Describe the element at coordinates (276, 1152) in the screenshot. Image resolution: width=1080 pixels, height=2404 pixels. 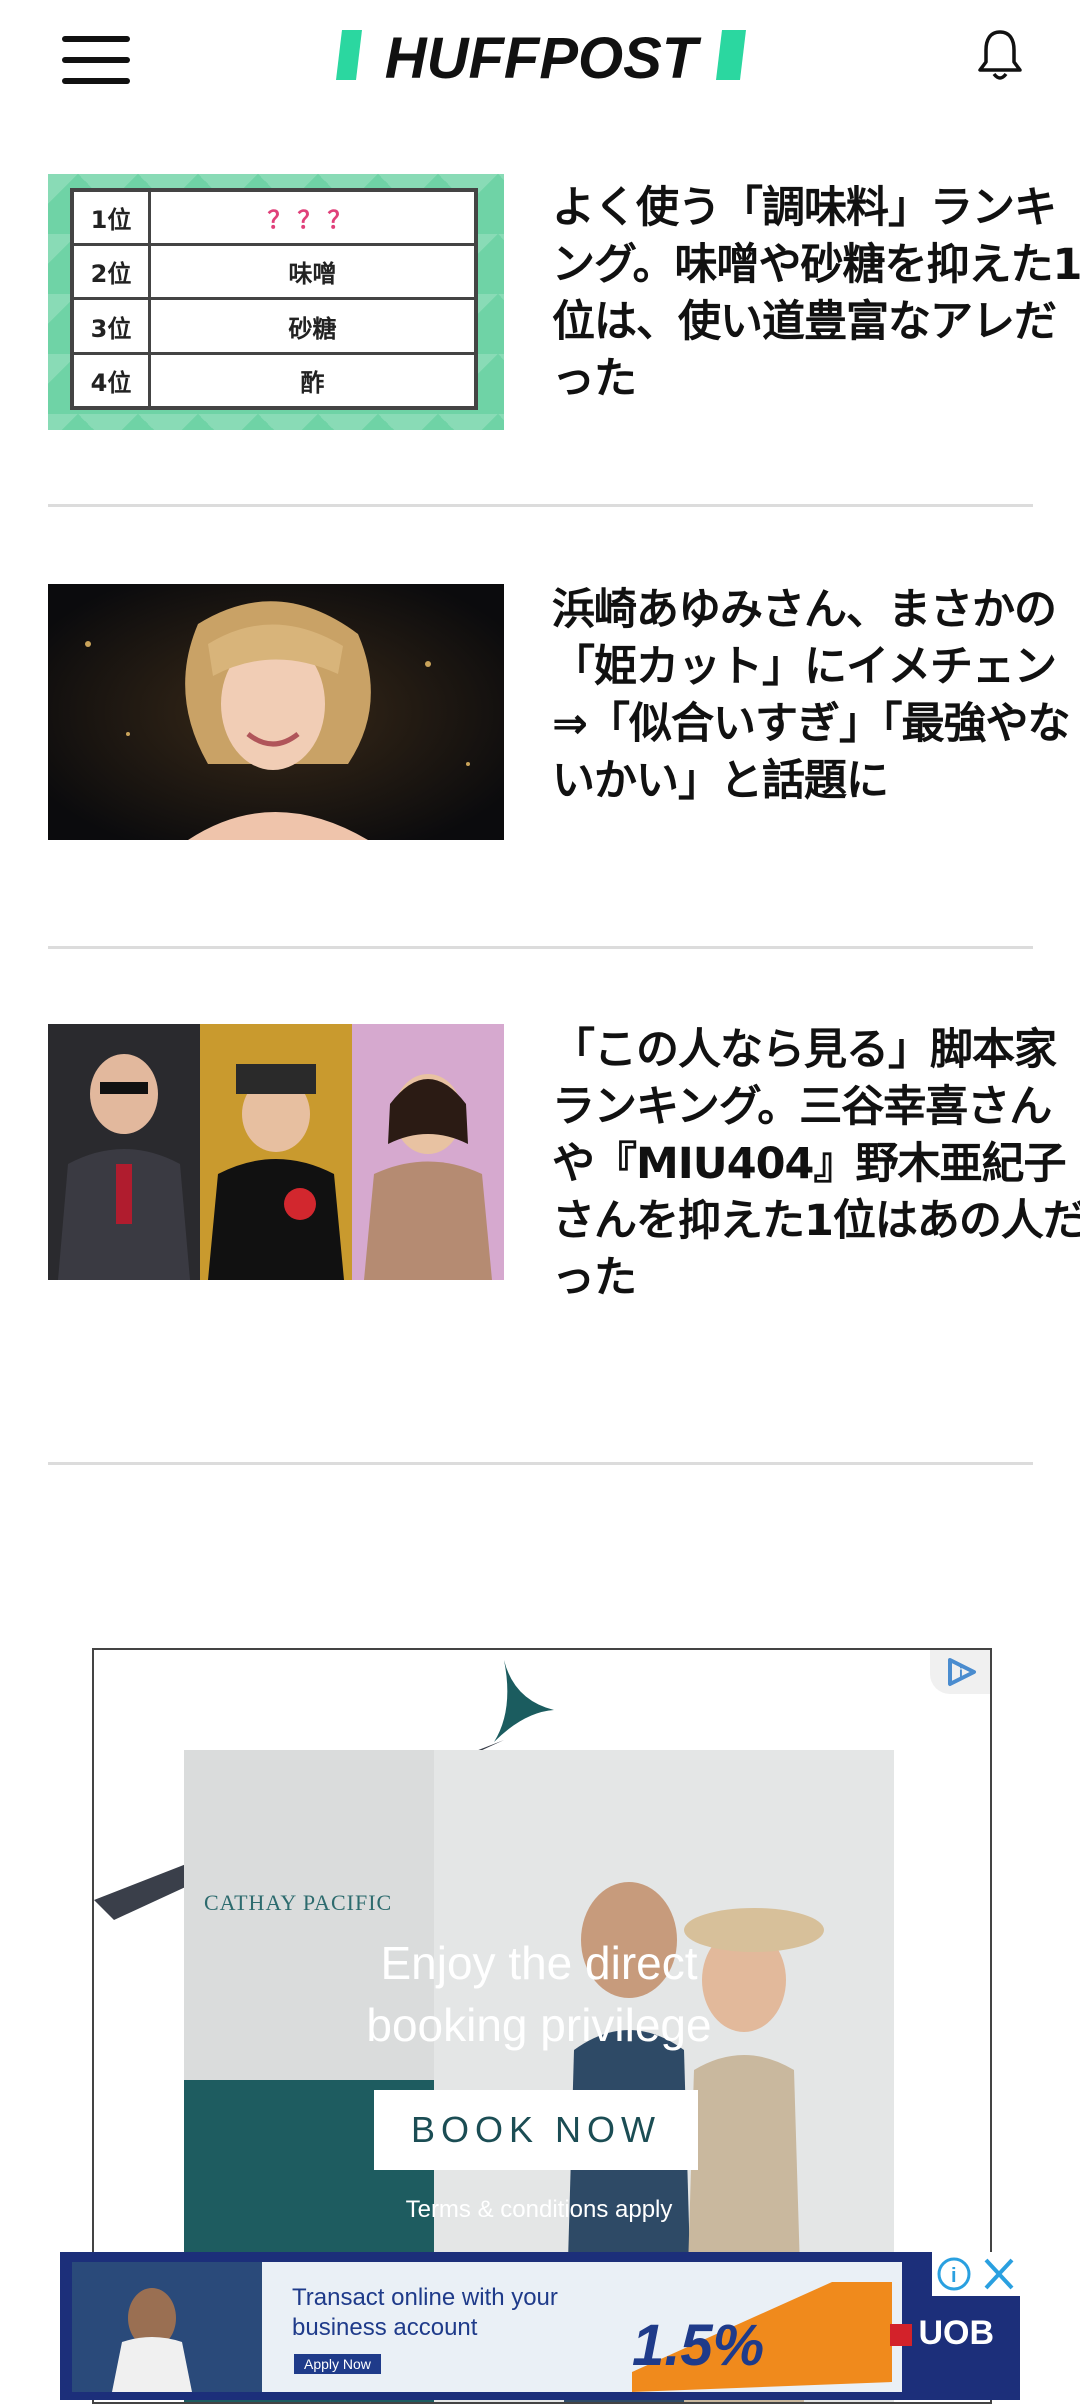
I see `three-people-photo-icon` at that location.